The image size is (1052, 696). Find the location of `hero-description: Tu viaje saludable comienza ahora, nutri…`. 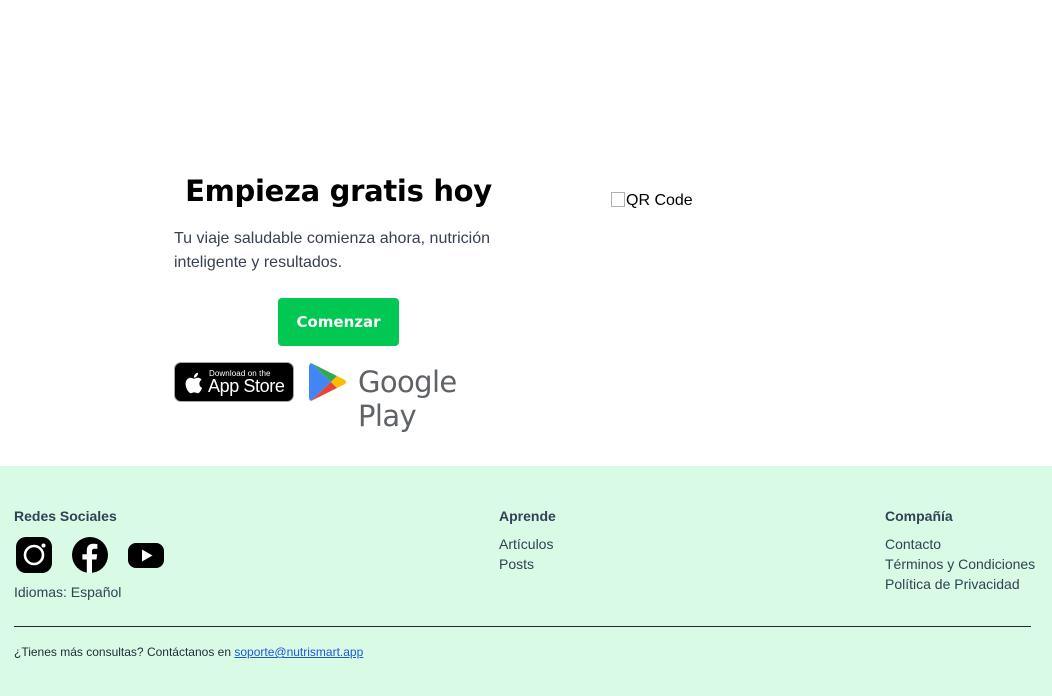

hero-description: Tu viaje saludable comienza ahora, nutri… is located at coordinates (332, 250).